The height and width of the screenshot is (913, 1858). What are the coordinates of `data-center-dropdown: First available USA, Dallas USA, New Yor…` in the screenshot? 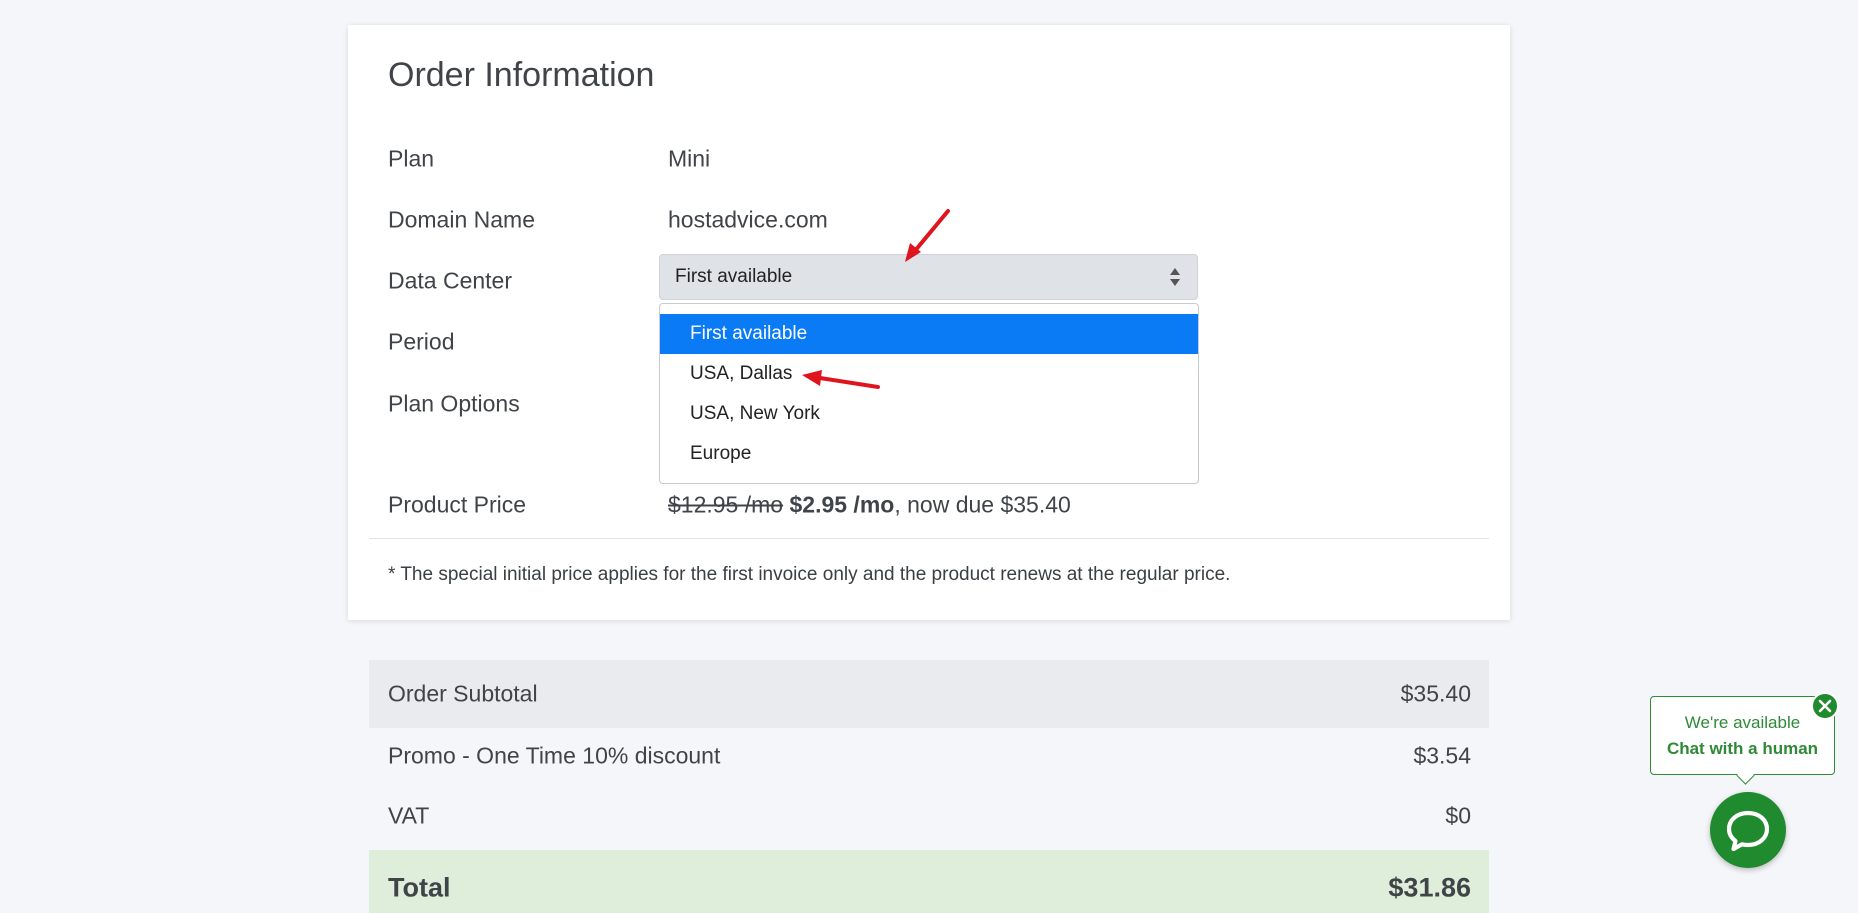 It's located at (929, 393).